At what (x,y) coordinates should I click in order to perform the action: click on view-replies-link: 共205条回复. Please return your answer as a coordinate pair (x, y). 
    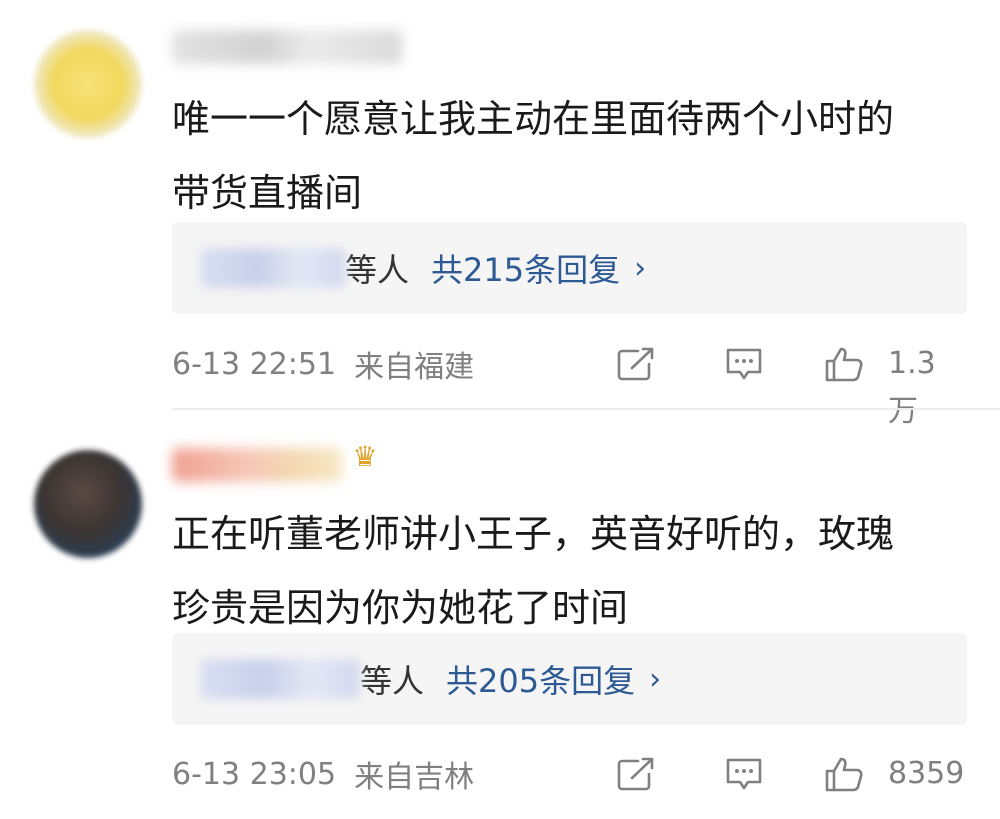
    Looking at the image, I should click on (540, 679).